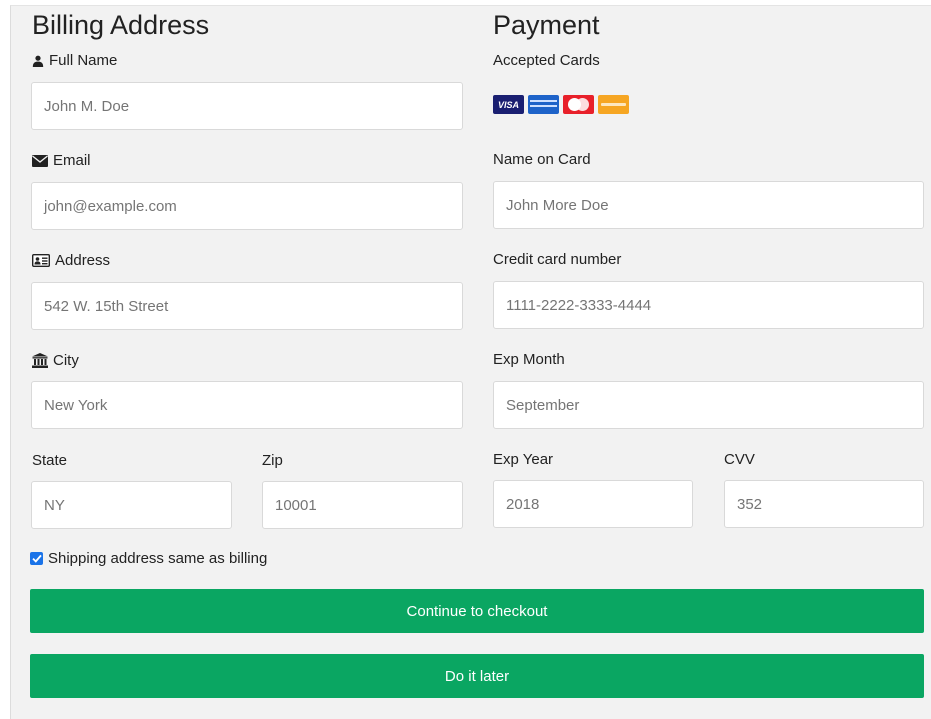  What do you see at coordinates (477, 676) in the screenshot?
I see `do-it-later-button: Do it later` at bounding box center [477, 676].